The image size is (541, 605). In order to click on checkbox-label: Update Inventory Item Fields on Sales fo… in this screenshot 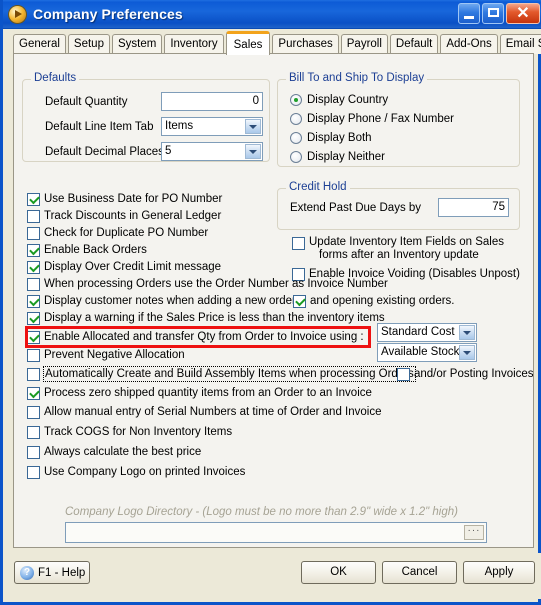, I will do `click(409, 249)`.